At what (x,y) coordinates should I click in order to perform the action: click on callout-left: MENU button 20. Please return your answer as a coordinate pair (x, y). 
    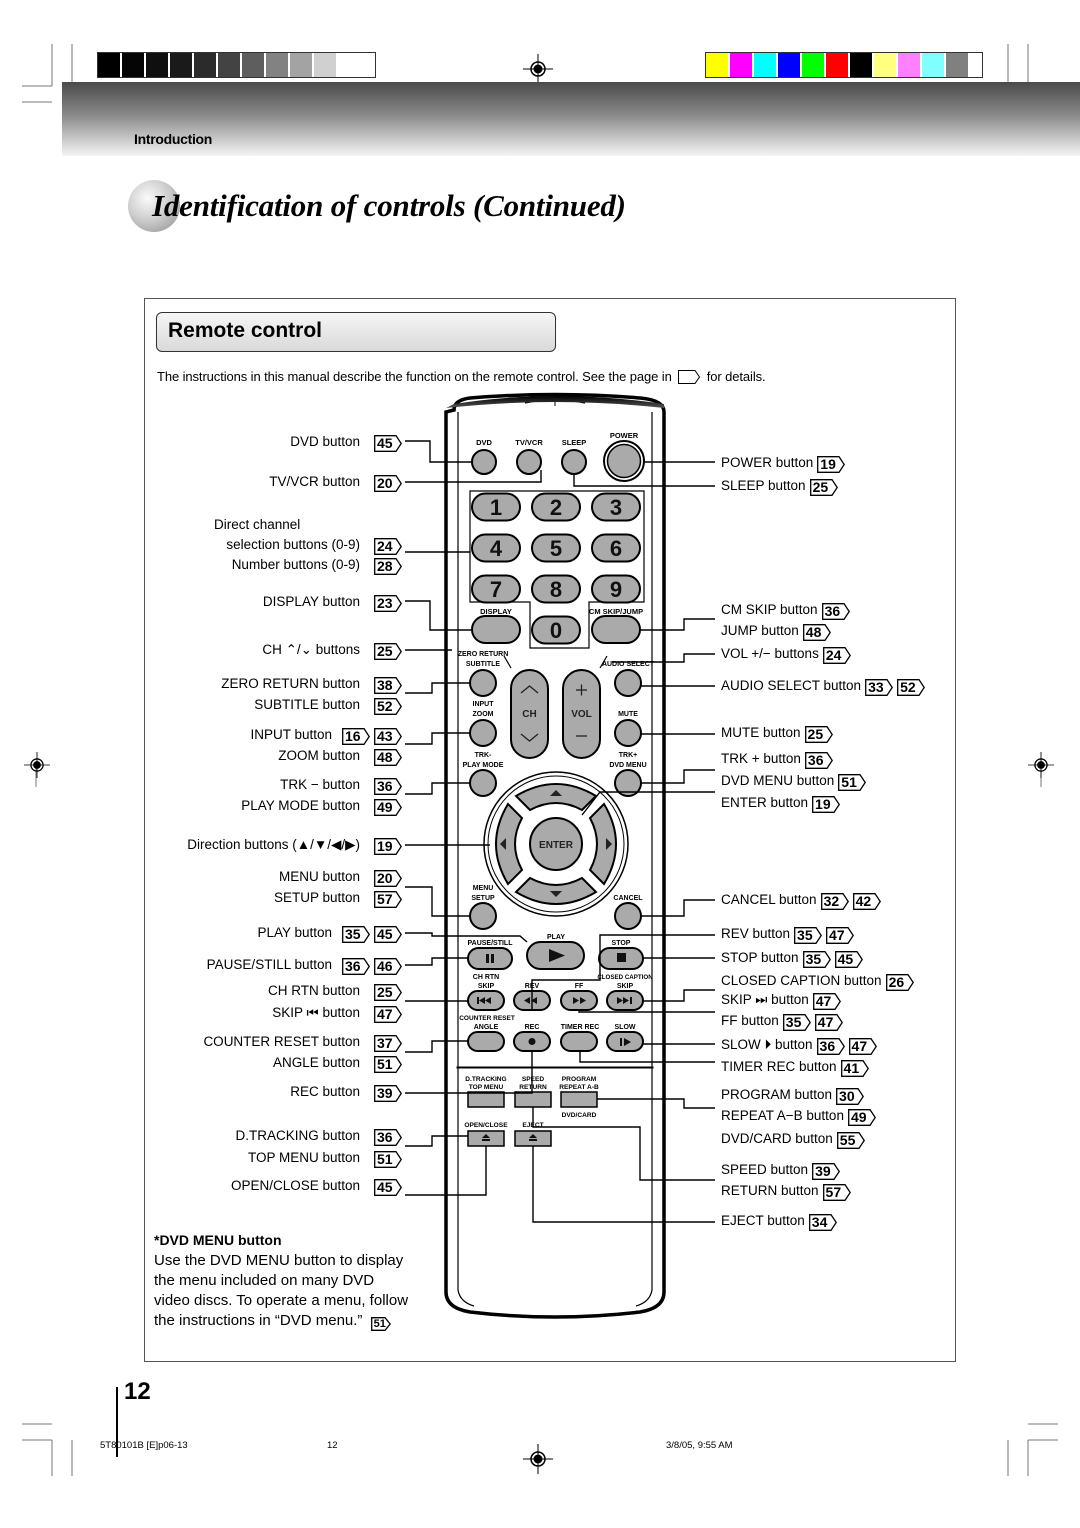
    Looking at the image, I should click on (340, 878).